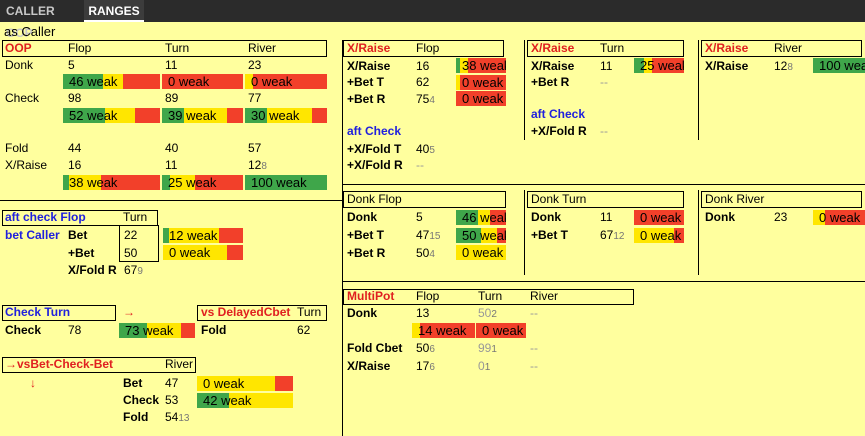  Describe the element at coordinates (129, 312) in the screenshot. I see `arrow-right-icon: →` at that location.